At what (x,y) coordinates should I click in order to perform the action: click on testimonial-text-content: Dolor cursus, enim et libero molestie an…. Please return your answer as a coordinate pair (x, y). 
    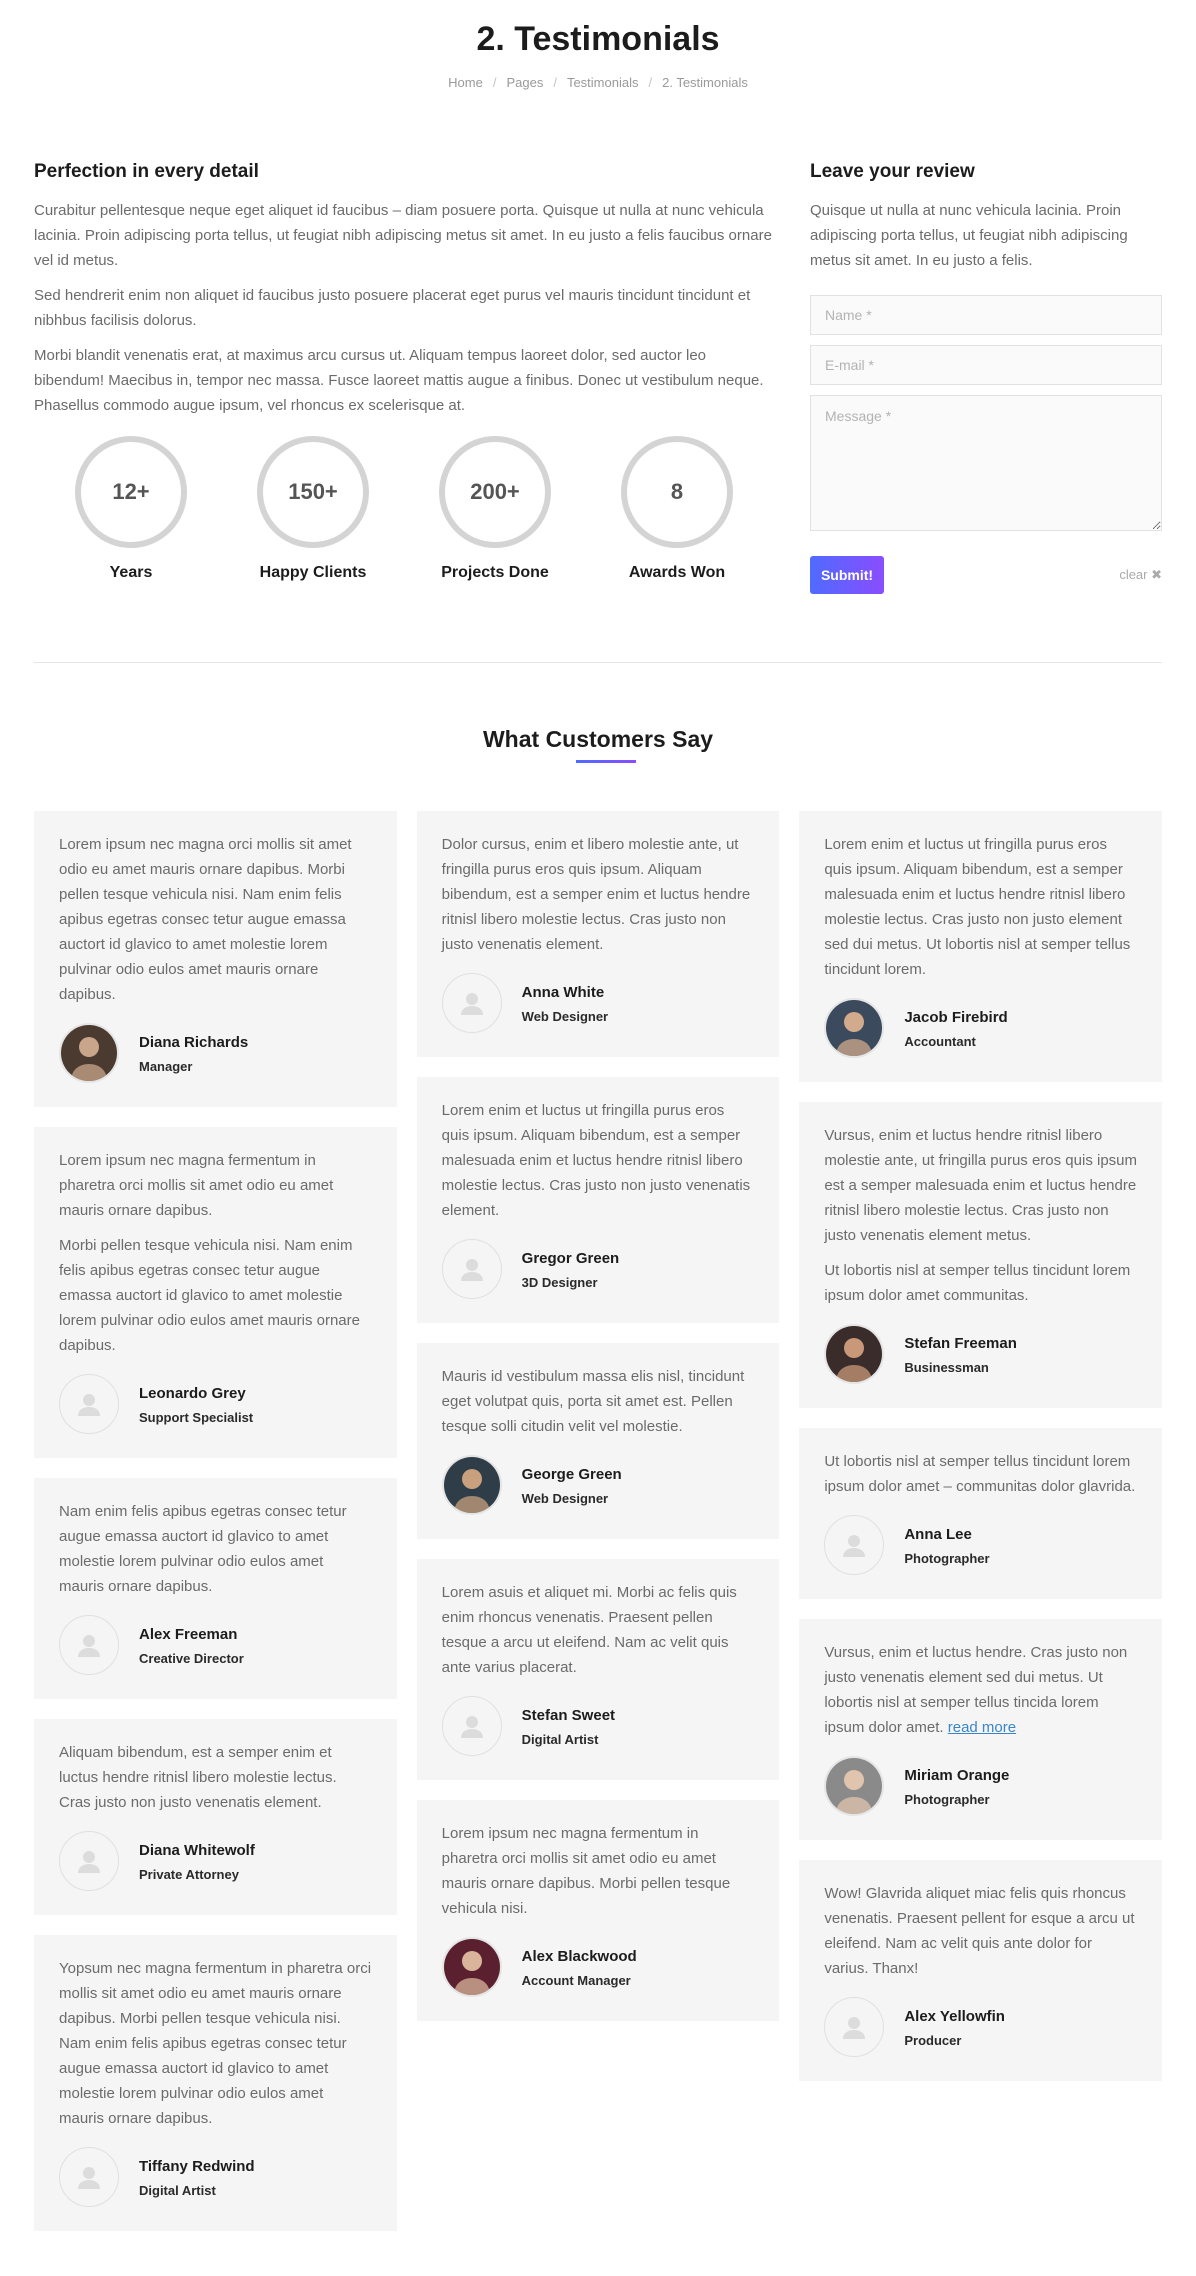
    Looking at the image, I should click on (596, 894).